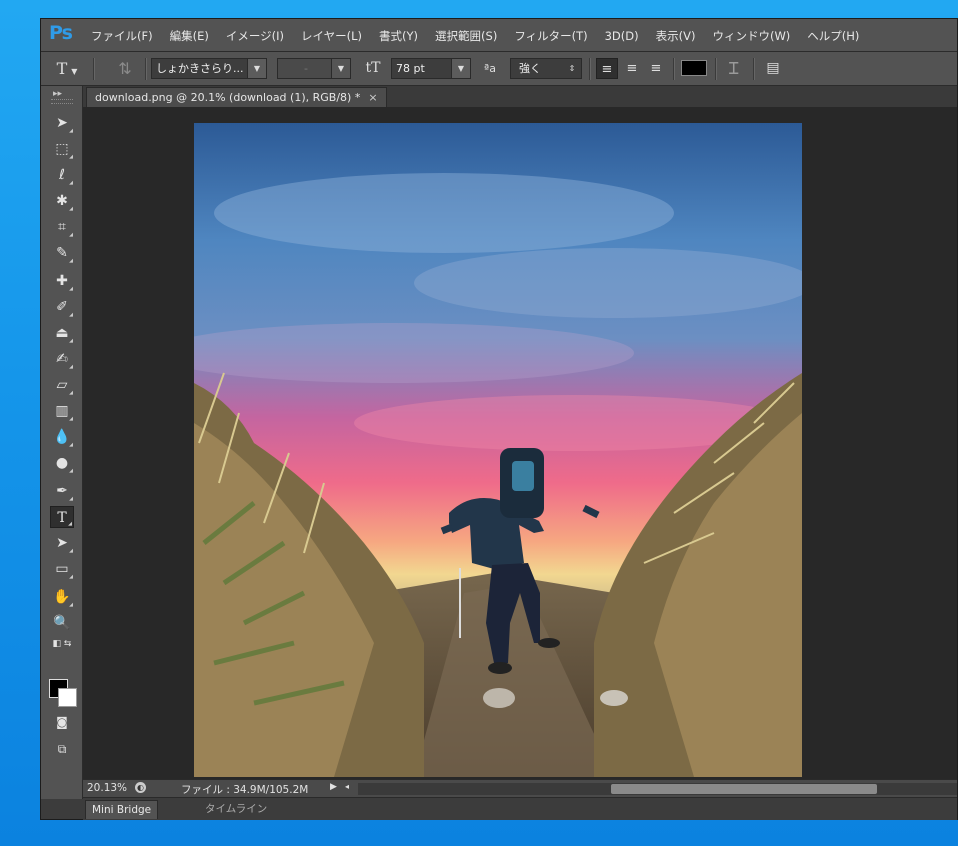  I want to click on tool-preset-picker: T ▼, so click(67, 68).